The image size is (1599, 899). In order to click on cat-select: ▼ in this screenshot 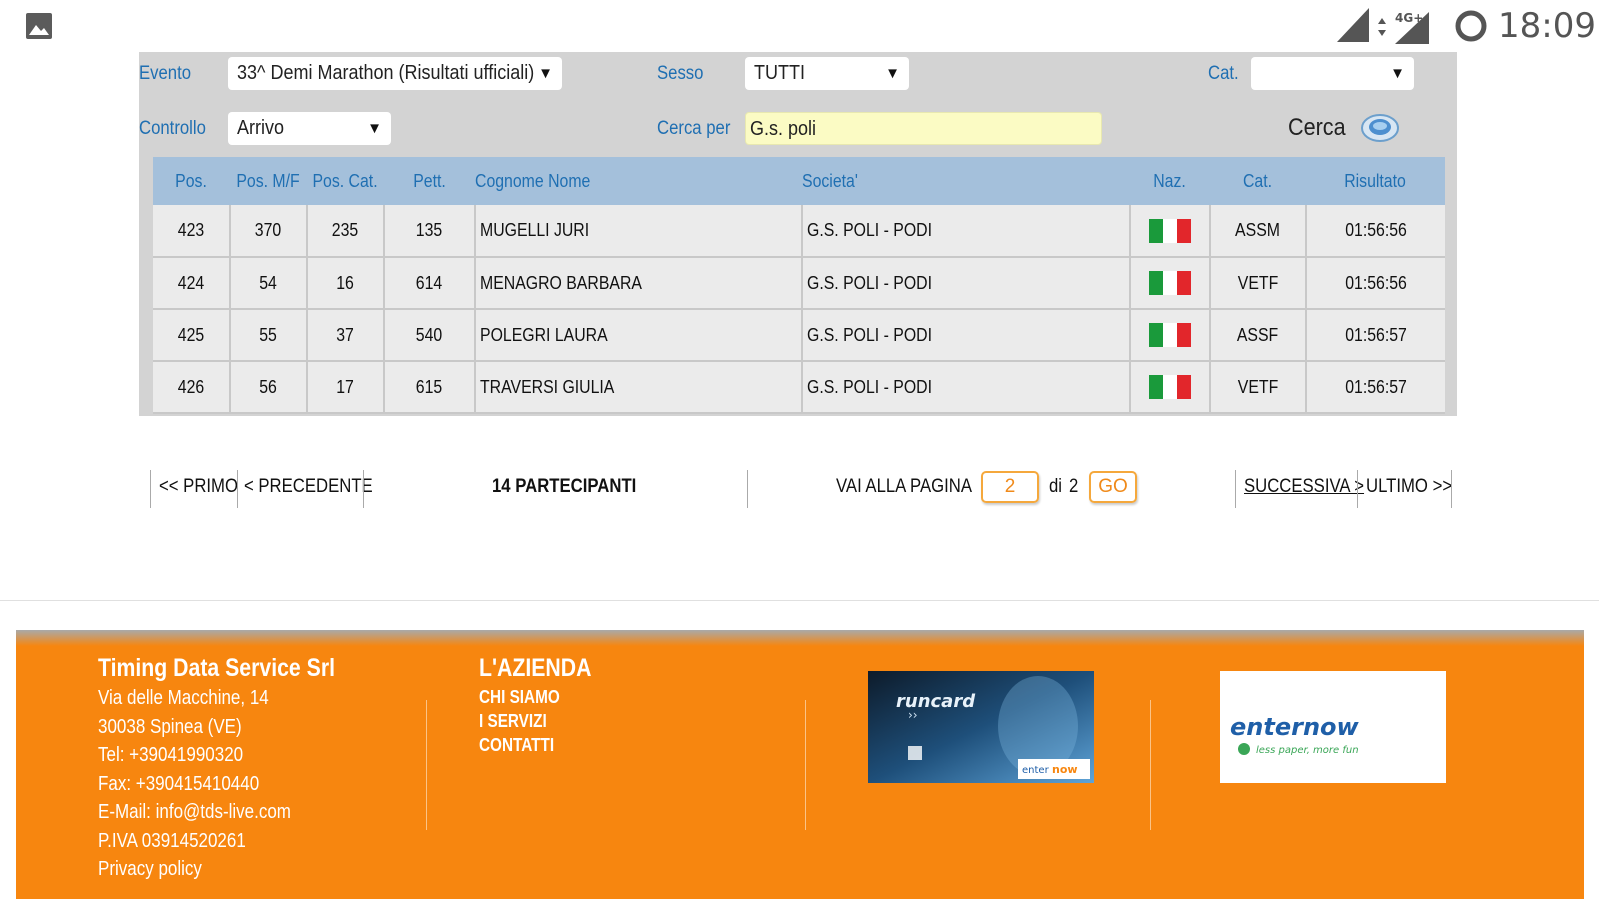, I will do `click(1332, 73)`.